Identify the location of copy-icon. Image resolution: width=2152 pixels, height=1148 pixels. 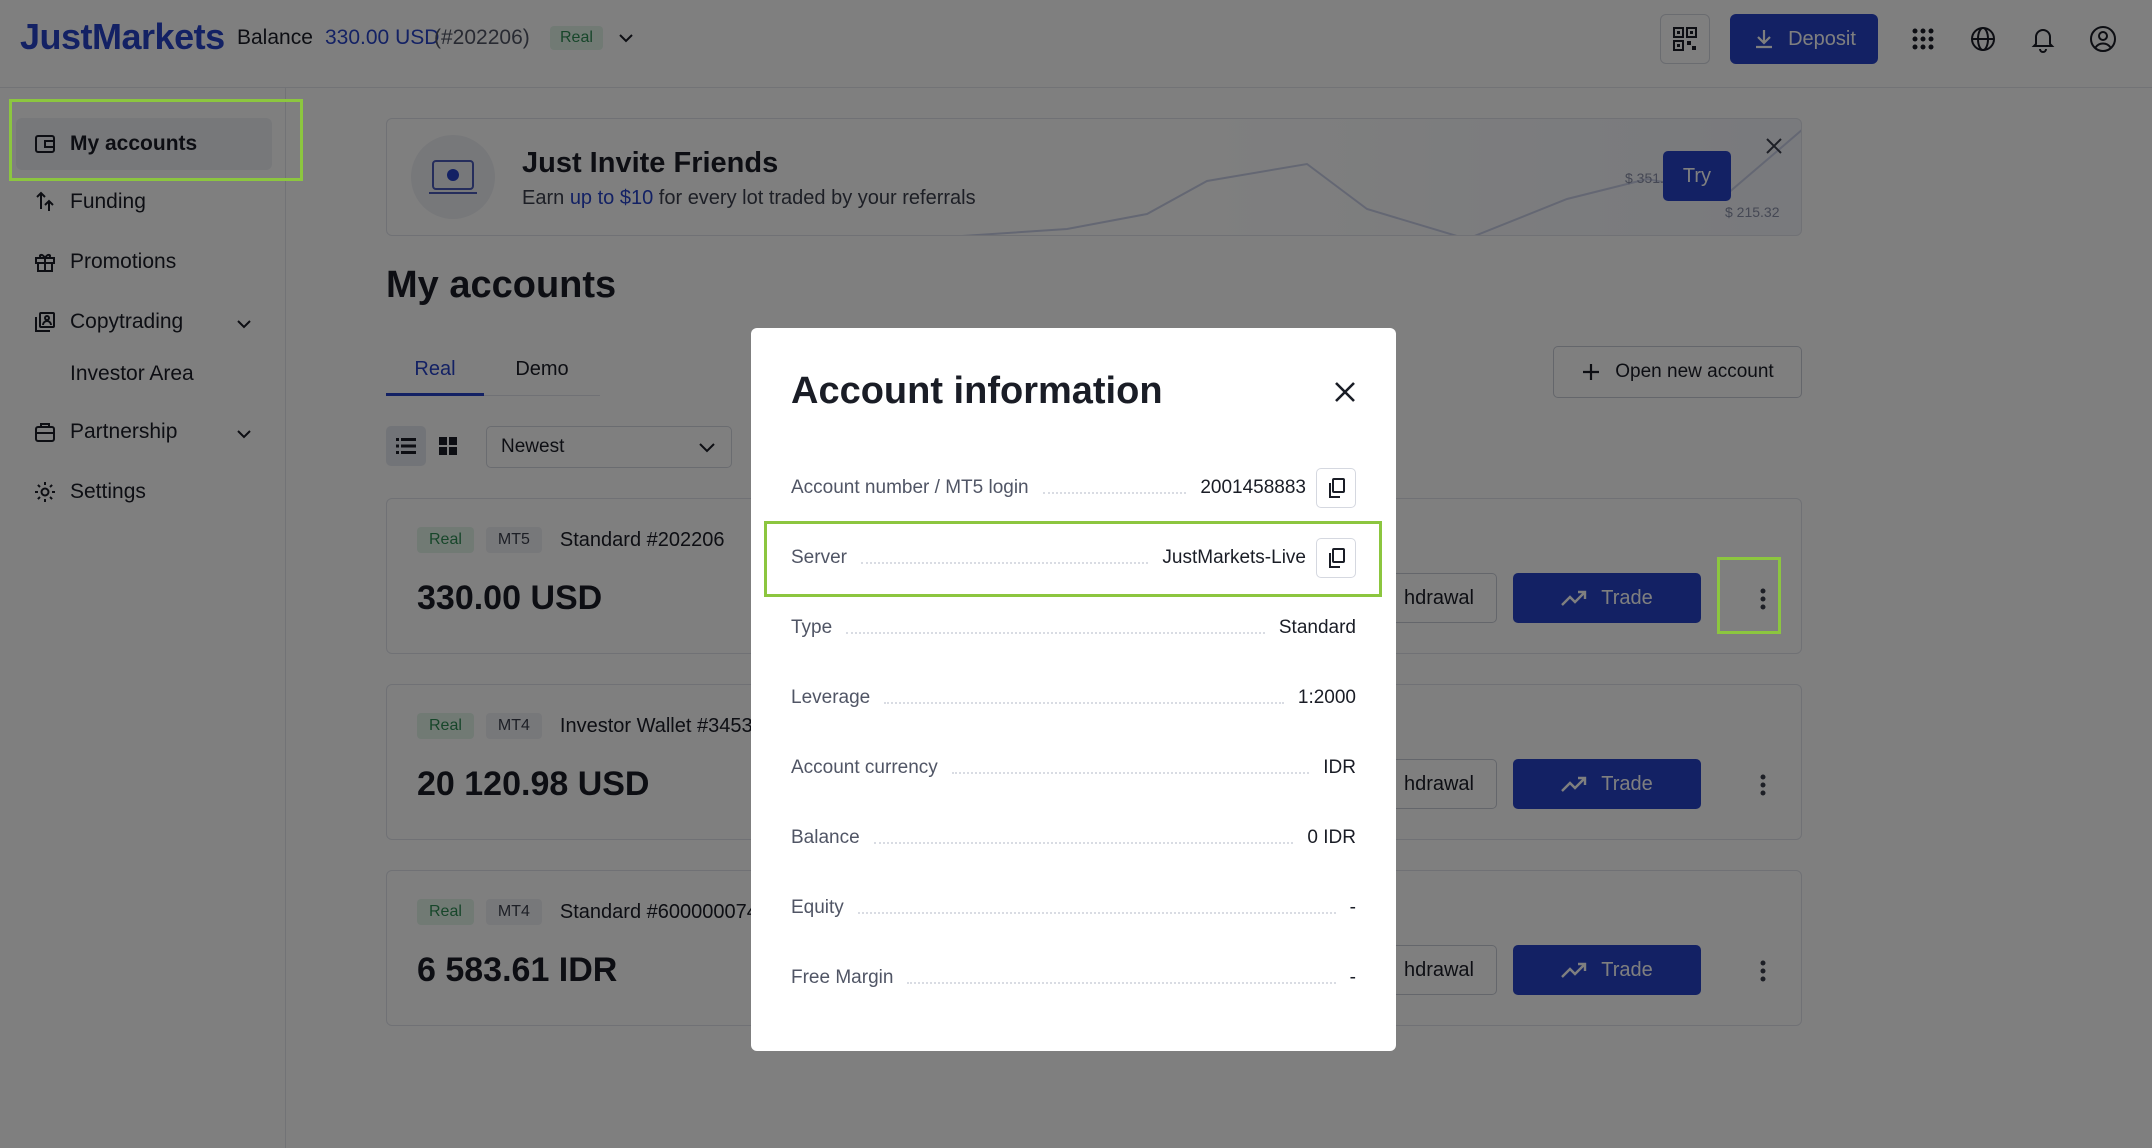
(1337, 488).